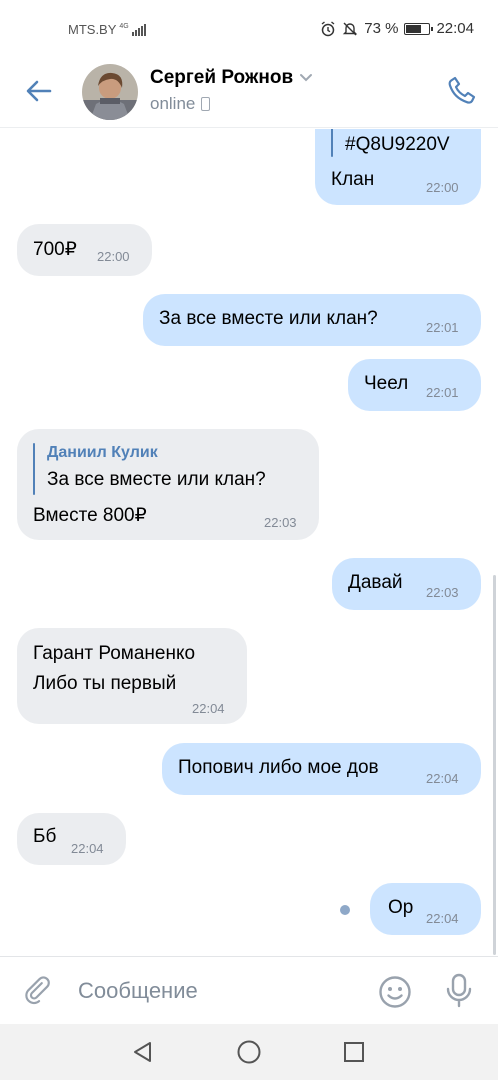 Image resolution: width=498 pixels, height=1080 pixels. I want to click on arrow-left-icon, so click(39, 91).